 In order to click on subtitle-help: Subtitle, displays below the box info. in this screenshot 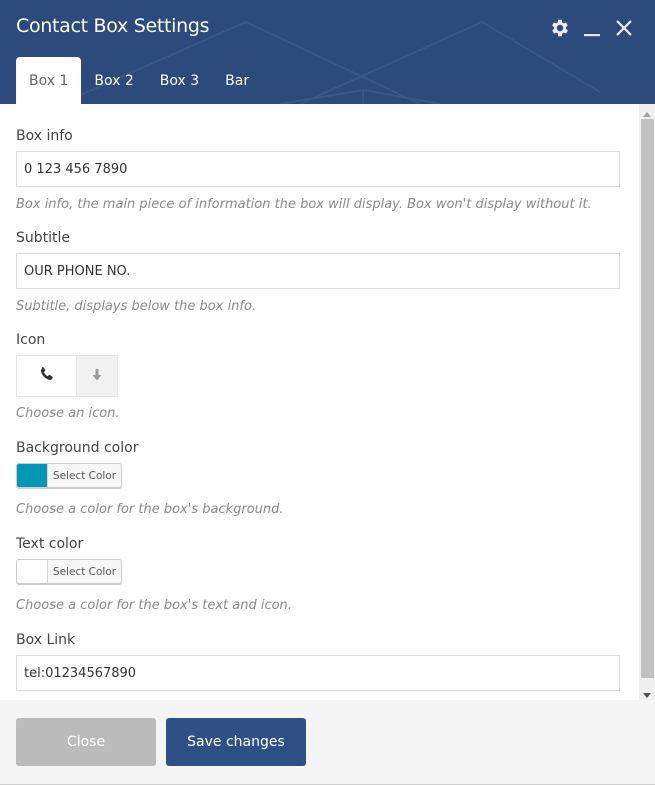, I will do `click(136, 306)`.